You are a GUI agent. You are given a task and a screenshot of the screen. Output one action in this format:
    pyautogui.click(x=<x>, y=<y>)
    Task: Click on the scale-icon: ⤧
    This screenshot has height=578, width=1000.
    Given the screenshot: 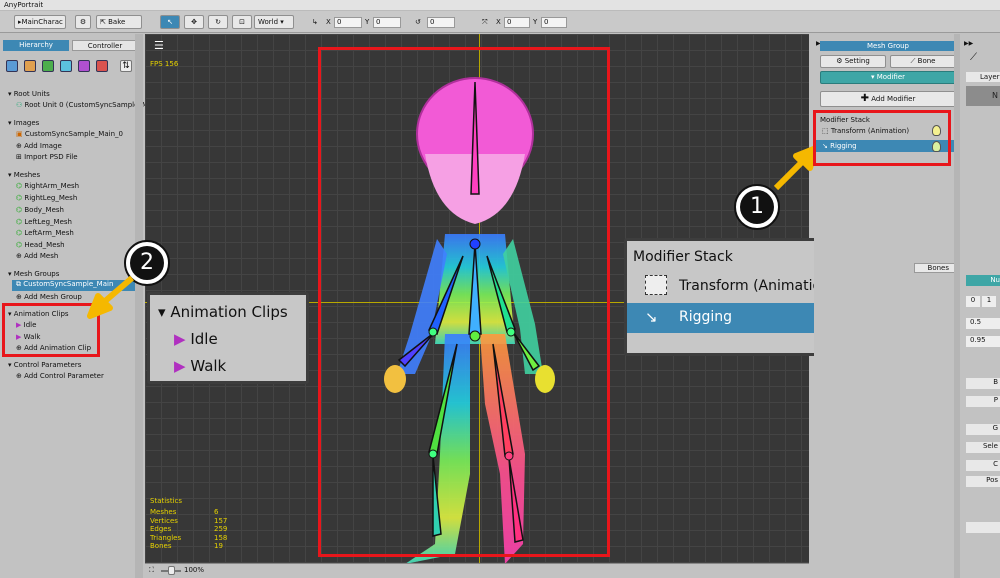 What is the action you would take?
    pyautogui.click(x=485, y=22)
    